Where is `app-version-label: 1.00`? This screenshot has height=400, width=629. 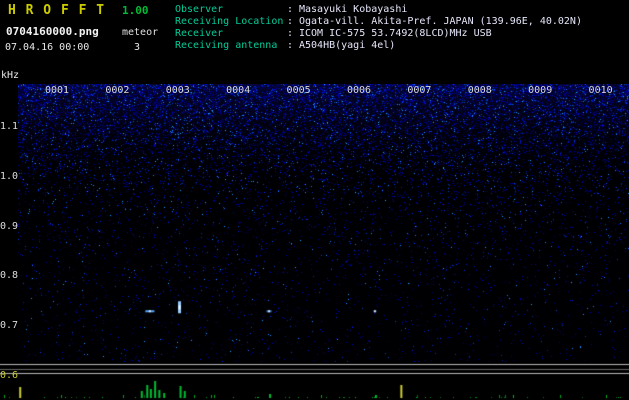
app-version-label: 1.00 is located at coordinates (135, 10).